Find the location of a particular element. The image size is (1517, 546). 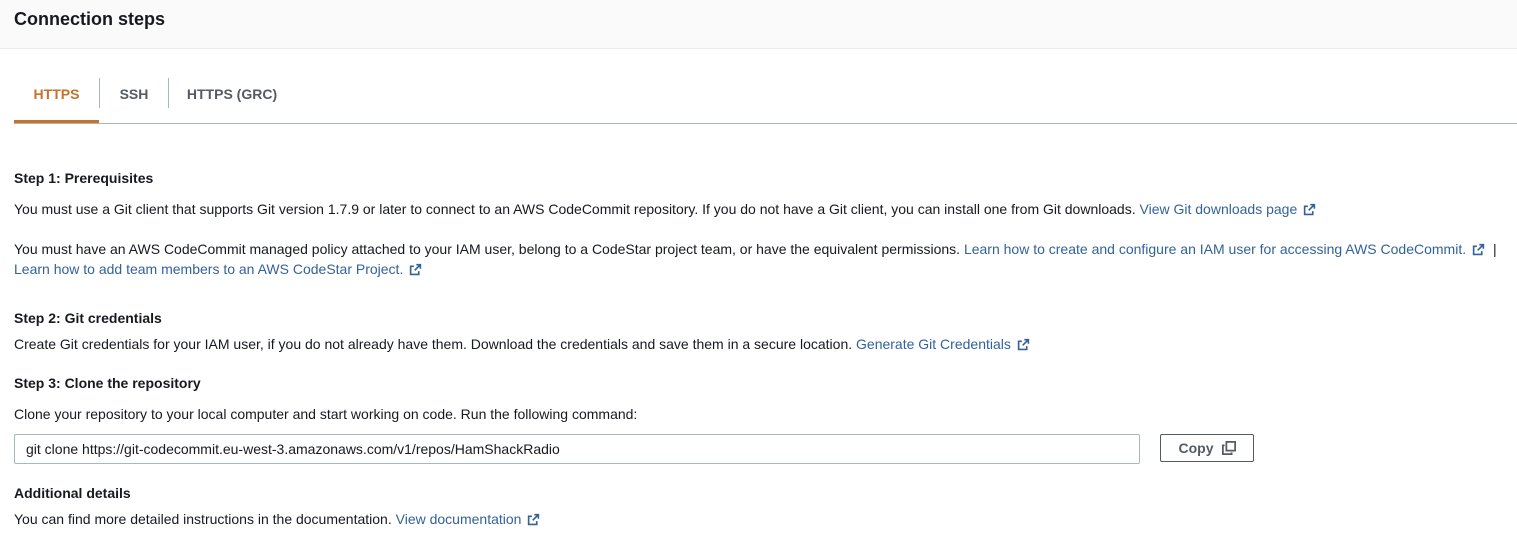

git-downloads-link: View Git downloads page is located at coordinates (1228, 209).